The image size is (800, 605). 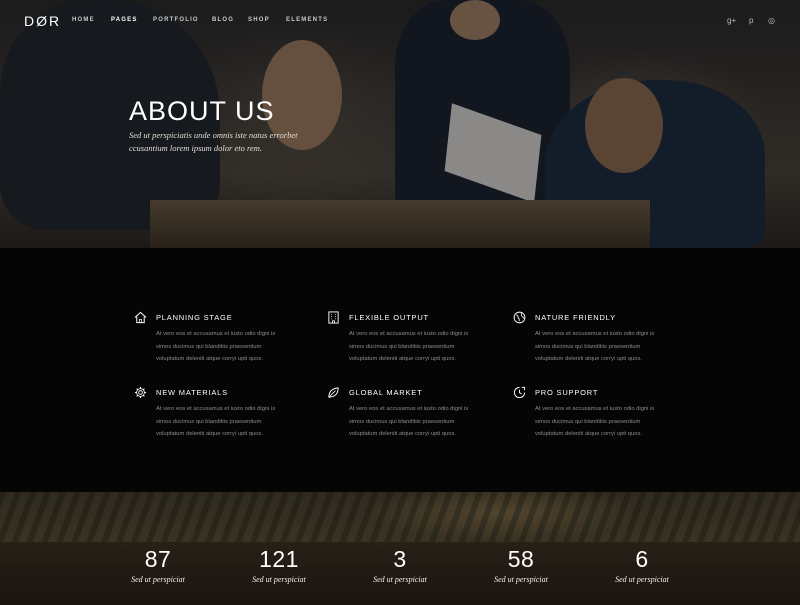 I want to click on building-icon, so click(x=333, y=317).